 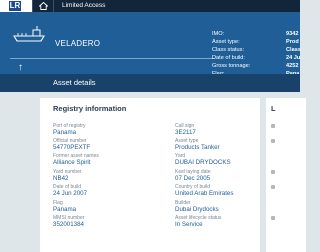 I want to click on field-former-asset-names: Former asset names Alliance Spirit, so click(x=76, y=159).